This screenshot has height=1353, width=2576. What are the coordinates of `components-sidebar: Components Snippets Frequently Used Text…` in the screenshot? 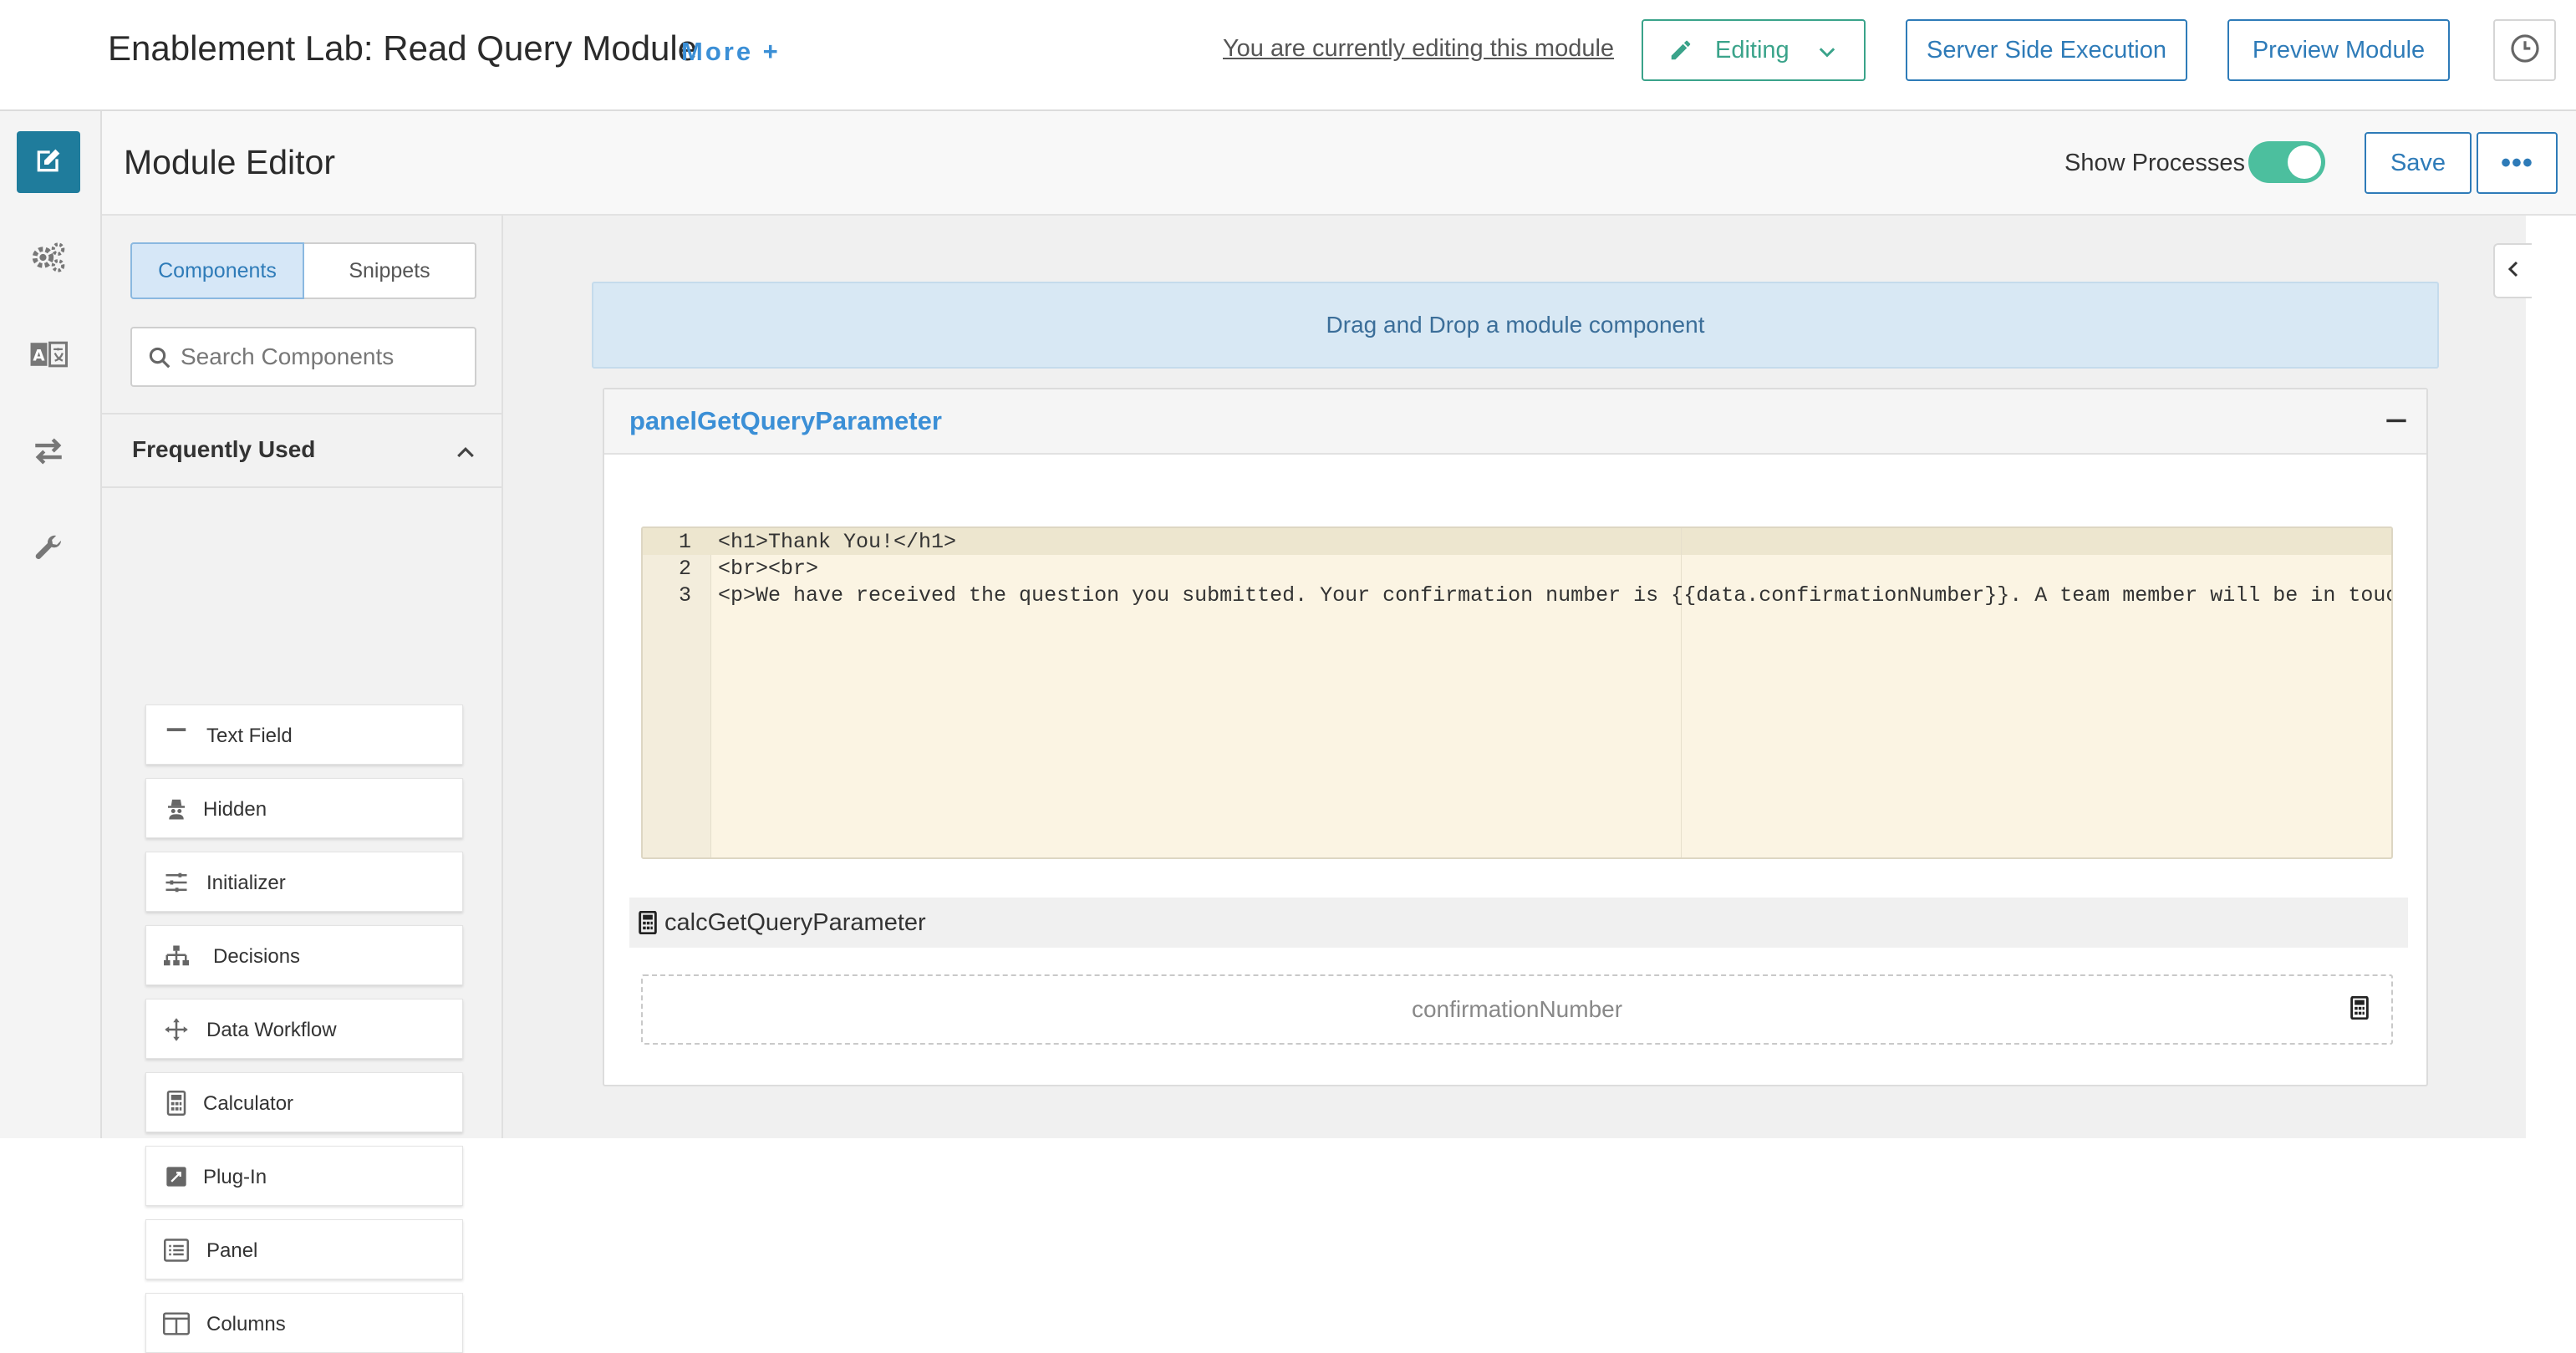 It's located at (302, 784).